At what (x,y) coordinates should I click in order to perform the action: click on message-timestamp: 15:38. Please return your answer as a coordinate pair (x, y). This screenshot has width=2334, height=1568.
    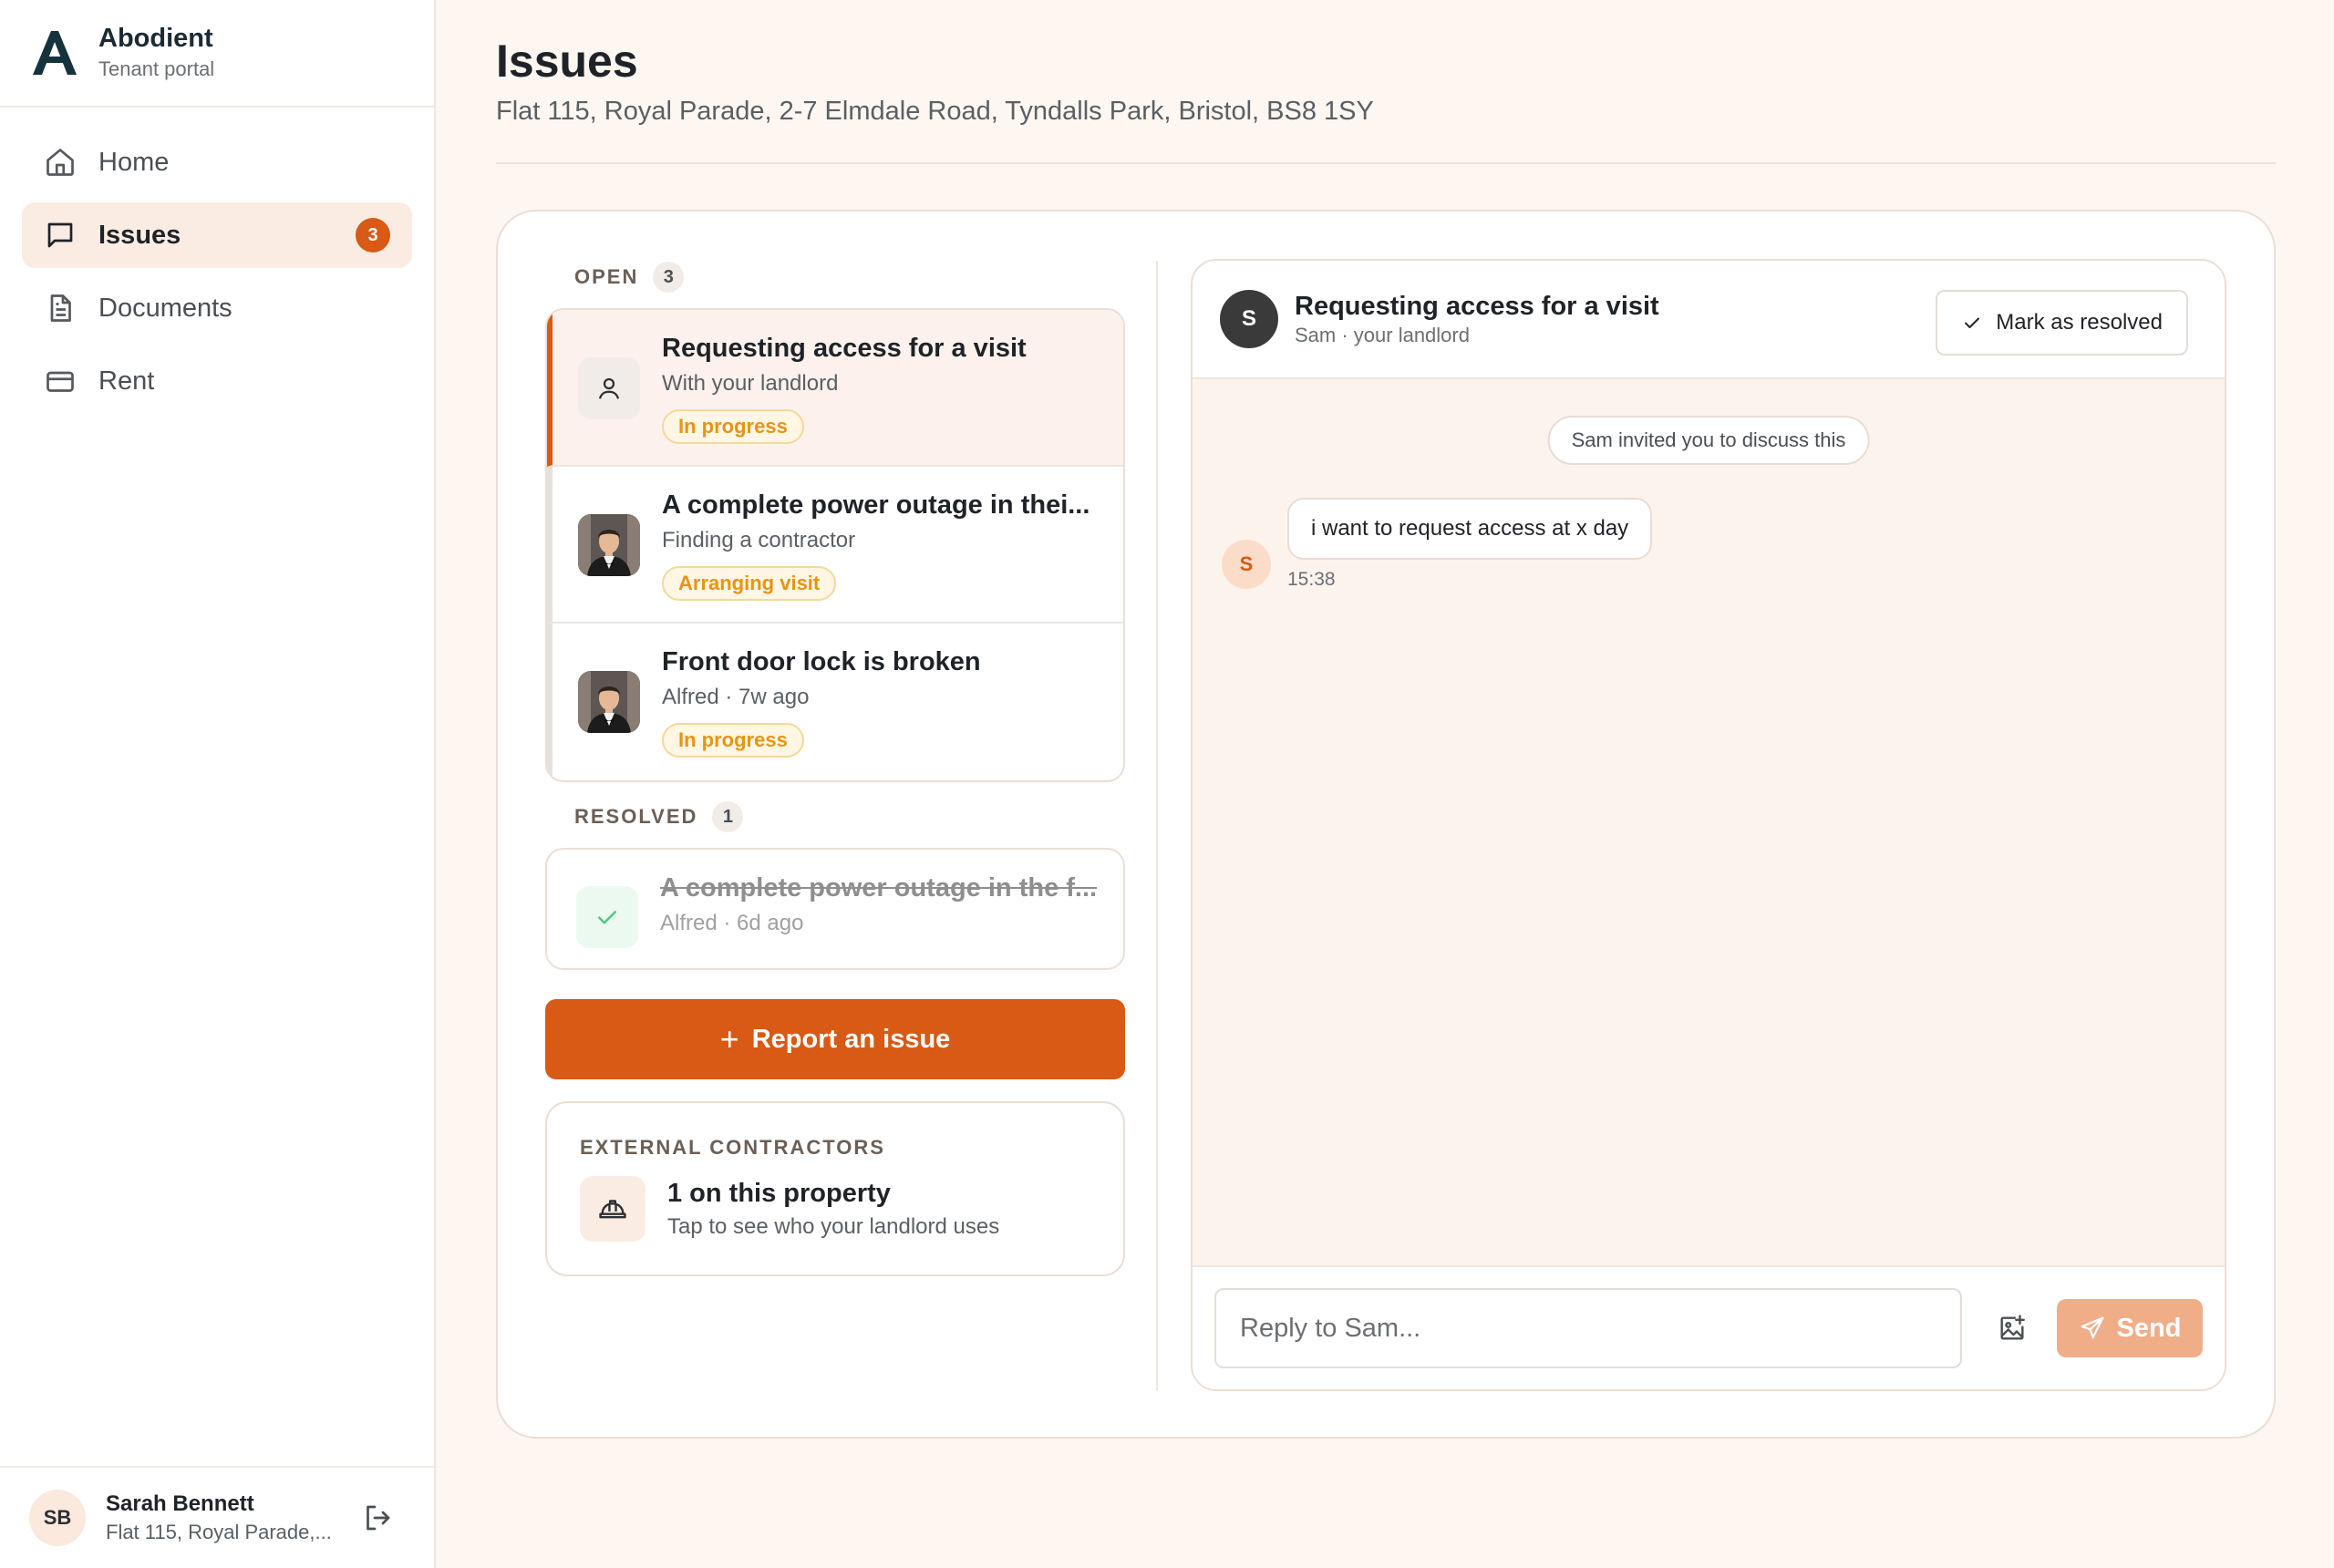
    Looking at the image, I should click on (1311, 579).